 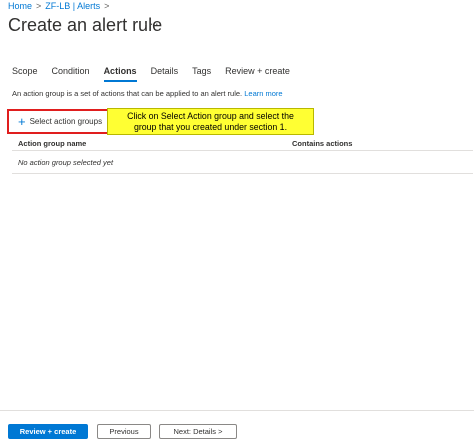 What do you see at coordinates (237, 410) in the screenshot?
I see `footer-divider` at bounding box center [237, 410].